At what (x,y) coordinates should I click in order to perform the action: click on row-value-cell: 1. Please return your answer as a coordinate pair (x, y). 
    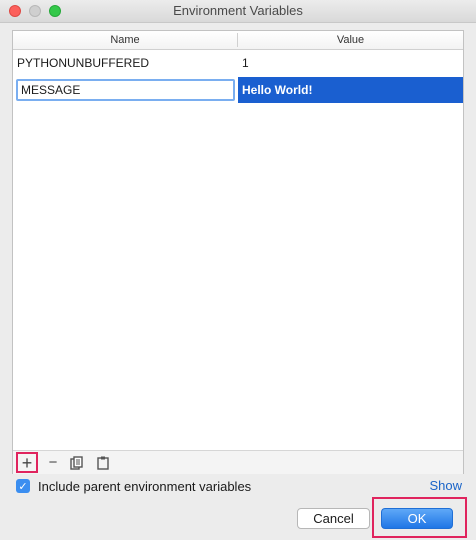
    Looking at the image, I should click on (245, 63).